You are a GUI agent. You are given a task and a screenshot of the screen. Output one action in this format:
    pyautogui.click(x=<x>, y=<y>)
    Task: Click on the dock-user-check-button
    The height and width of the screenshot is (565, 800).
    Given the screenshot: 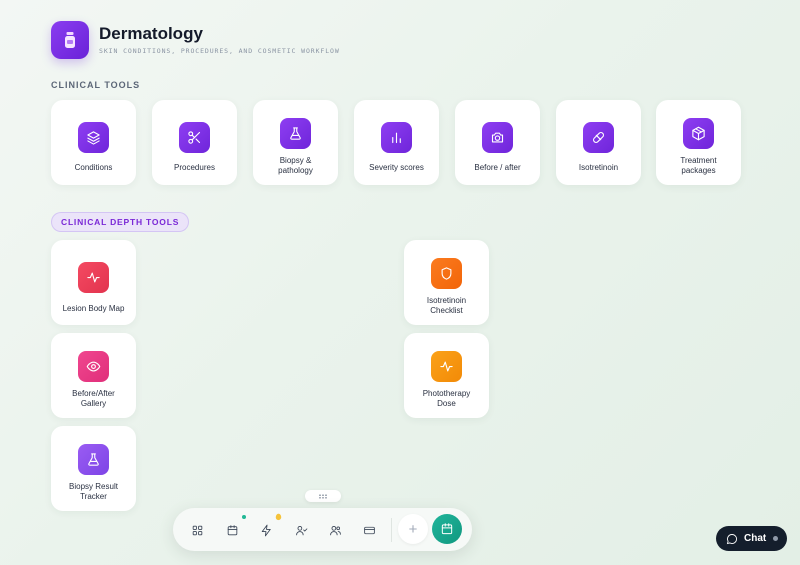 What is the action you would take?
    pyautogui.click(x=301, y=530)
    